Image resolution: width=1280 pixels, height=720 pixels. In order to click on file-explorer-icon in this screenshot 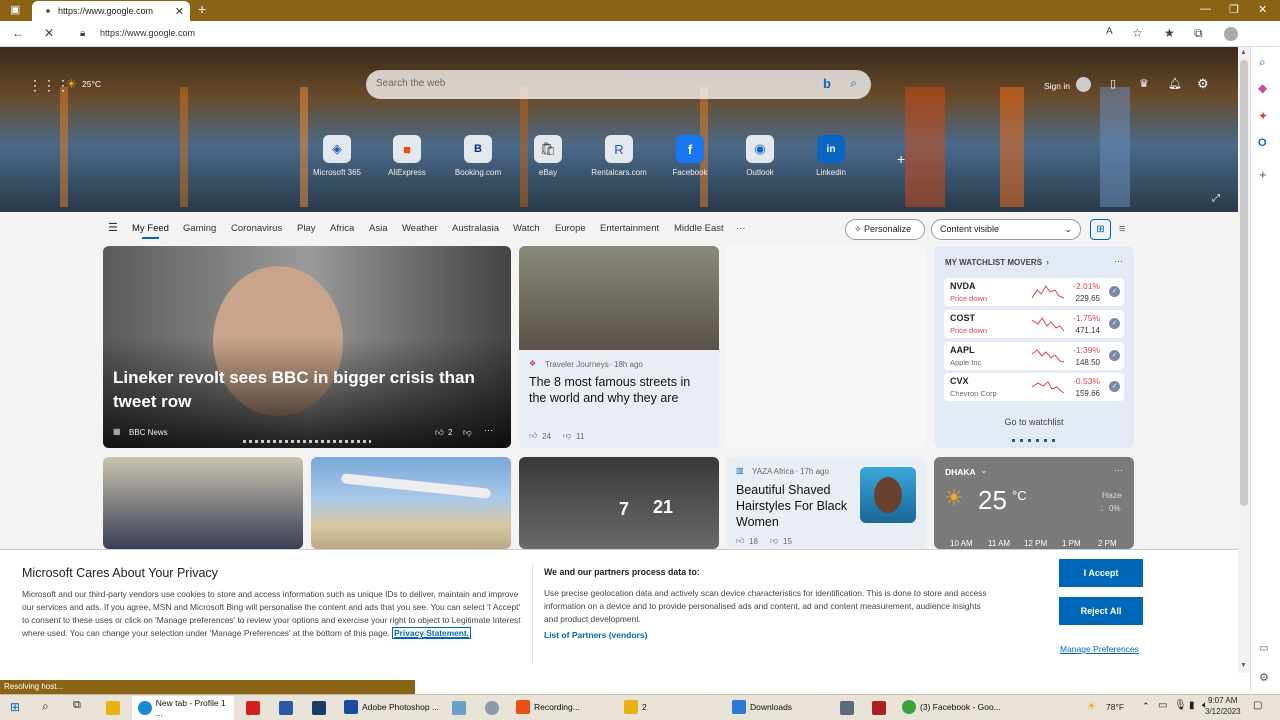, I will do `click(113, 708)`.